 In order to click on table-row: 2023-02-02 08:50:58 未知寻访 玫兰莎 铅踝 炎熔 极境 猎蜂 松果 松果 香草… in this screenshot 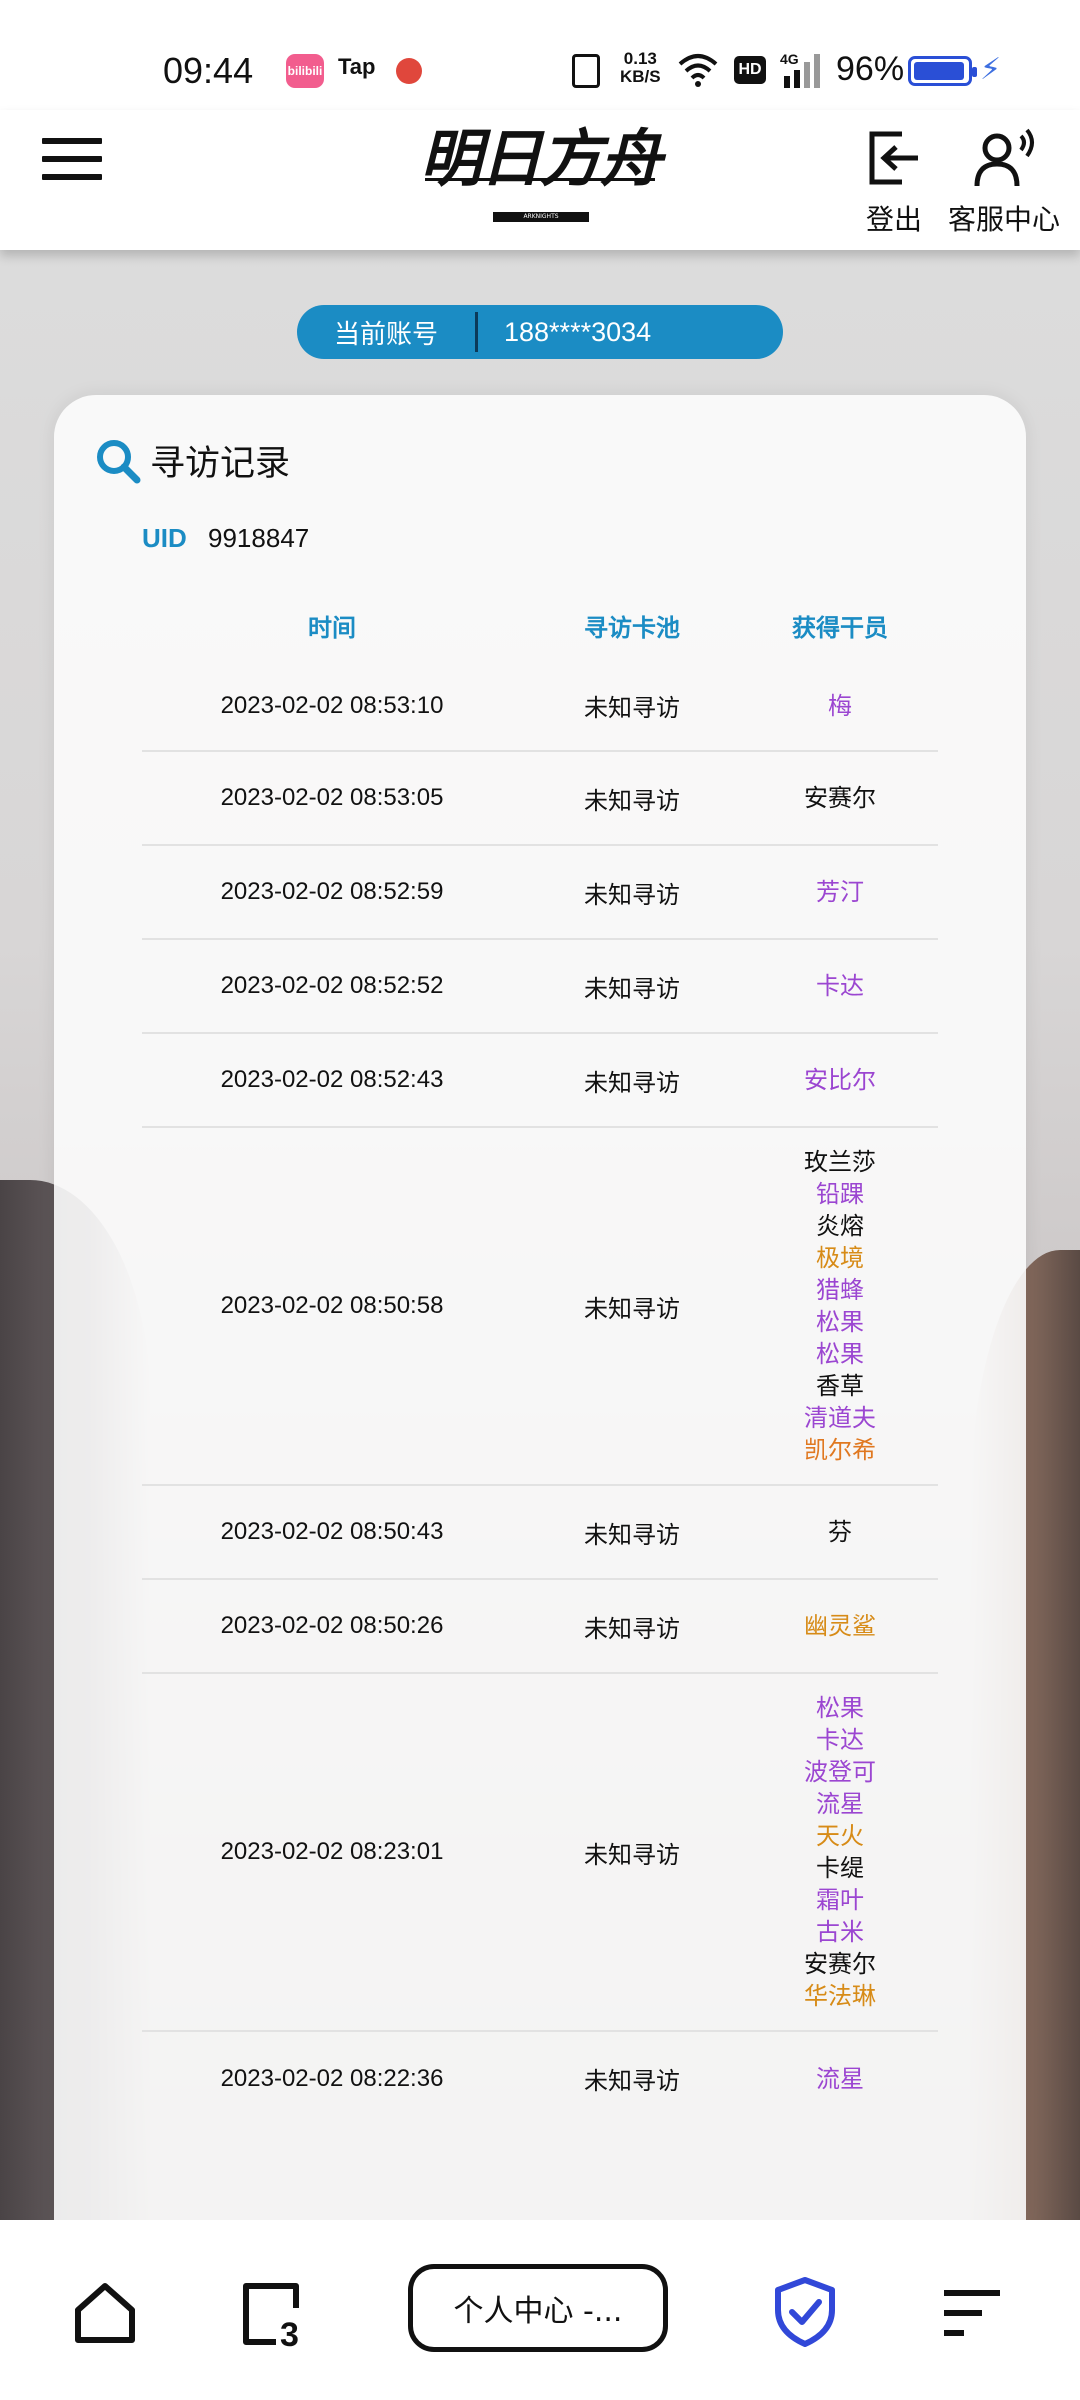, I will do `click(540, 1306)`.